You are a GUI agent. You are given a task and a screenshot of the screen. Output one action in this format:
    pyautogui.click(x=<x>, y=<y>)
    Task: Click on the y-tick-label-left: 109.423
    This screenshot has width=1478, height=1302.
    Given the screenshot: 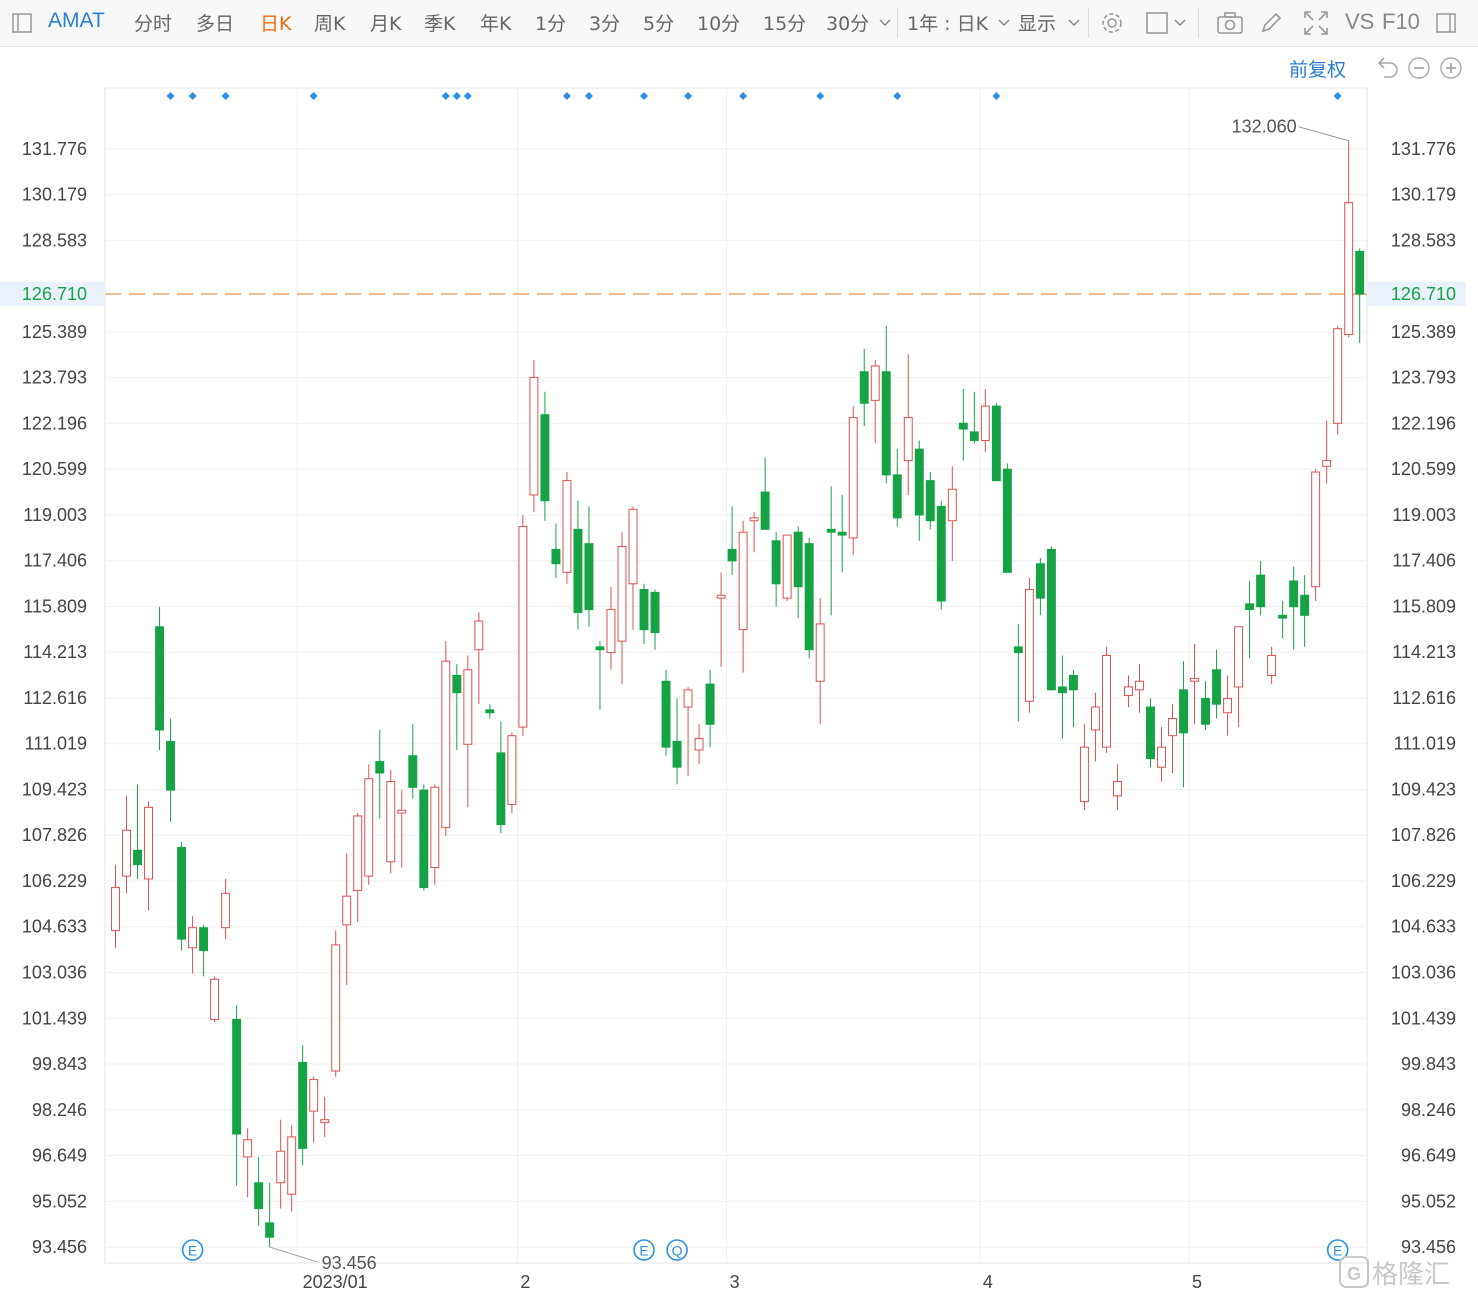 What is the action you would take?
    pyautogui.click(x=54, y=789)
    